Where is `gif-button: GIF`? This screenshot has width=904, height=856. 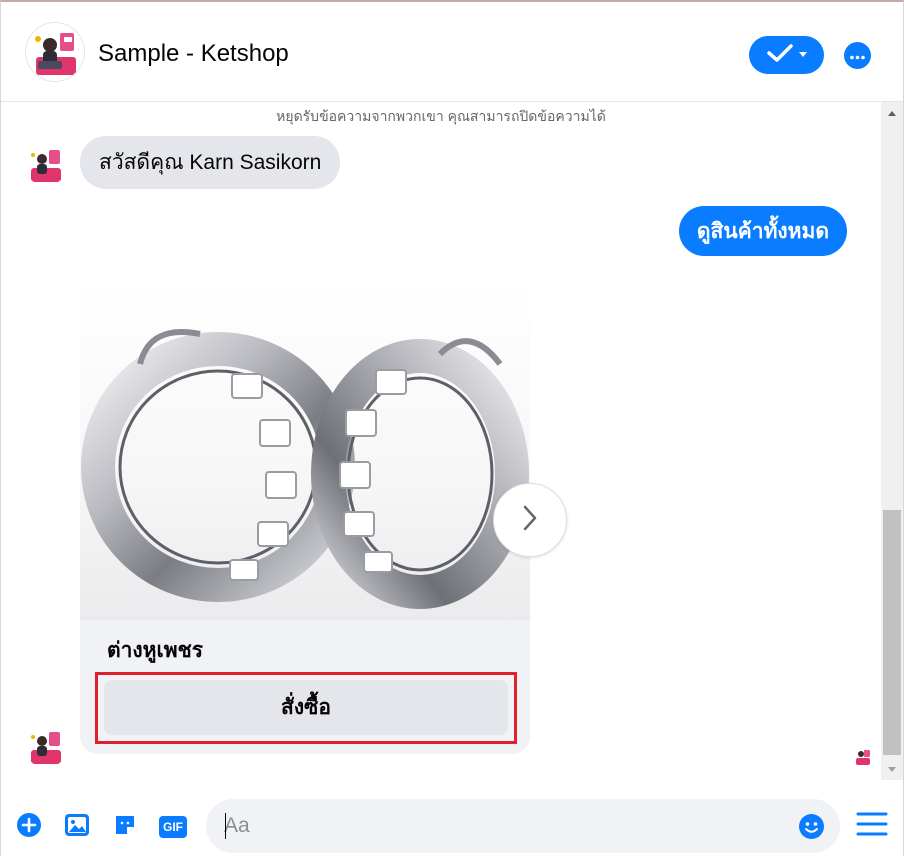 gif-button: GIF is located at coordinates (173, 827).